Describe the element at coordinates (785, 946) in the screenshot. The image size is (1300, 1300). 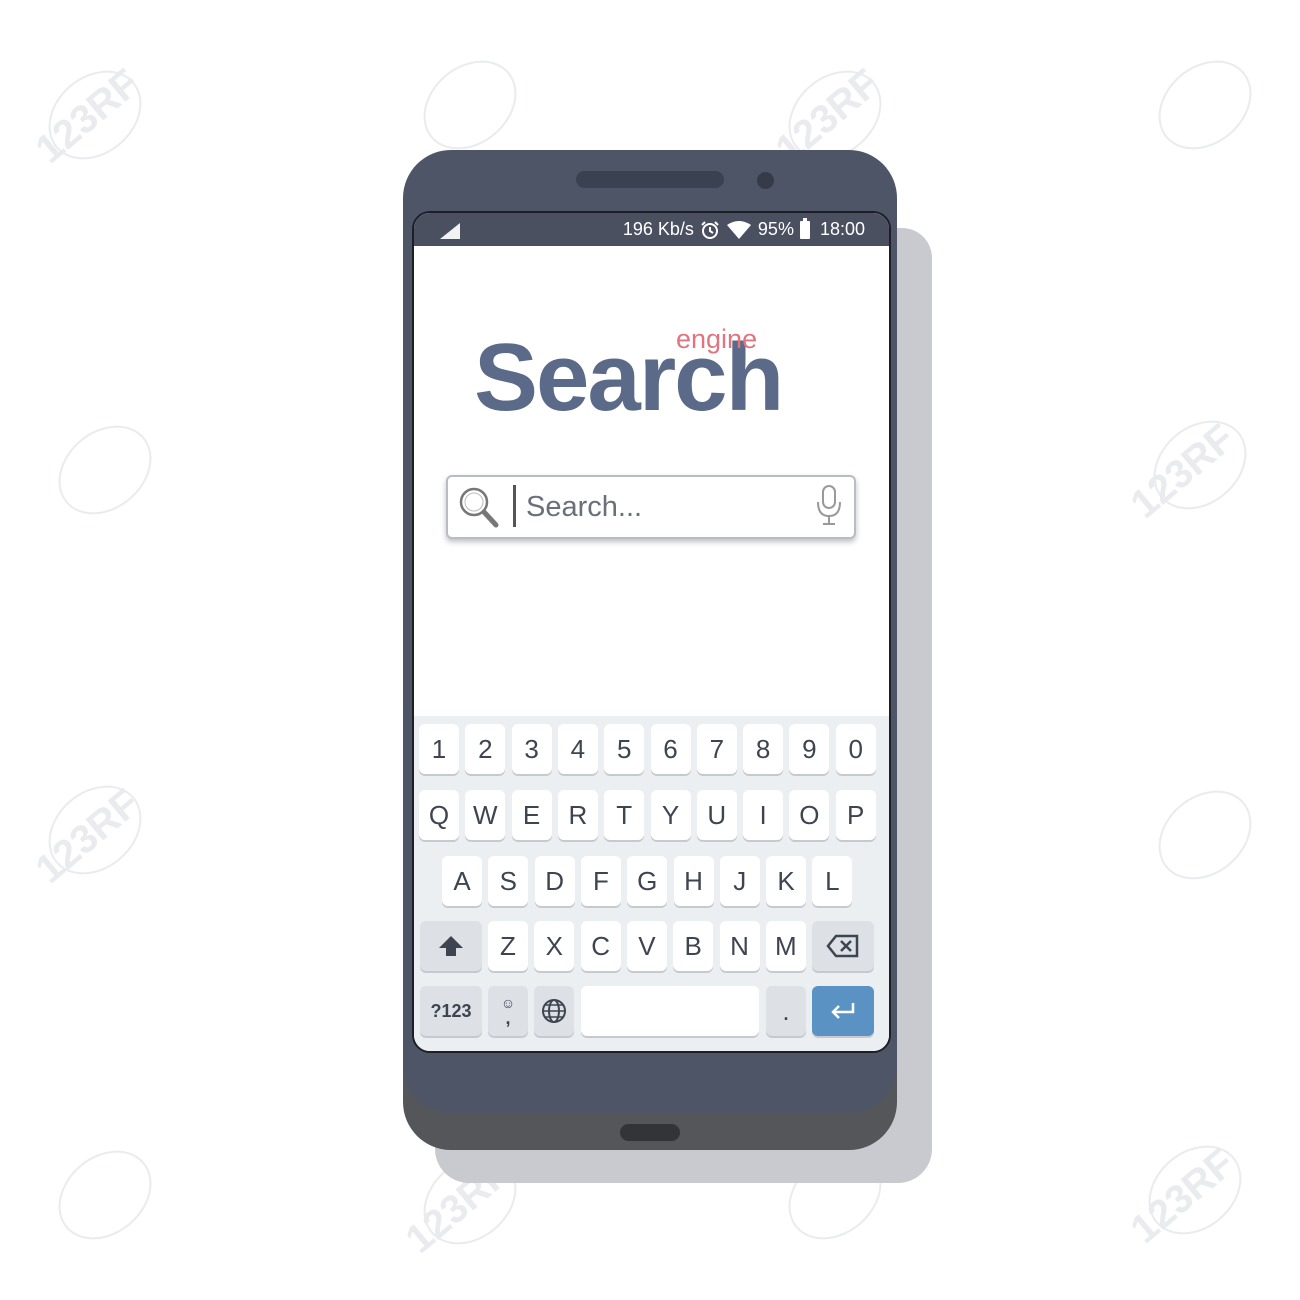
I see `key-m: M` at that location.